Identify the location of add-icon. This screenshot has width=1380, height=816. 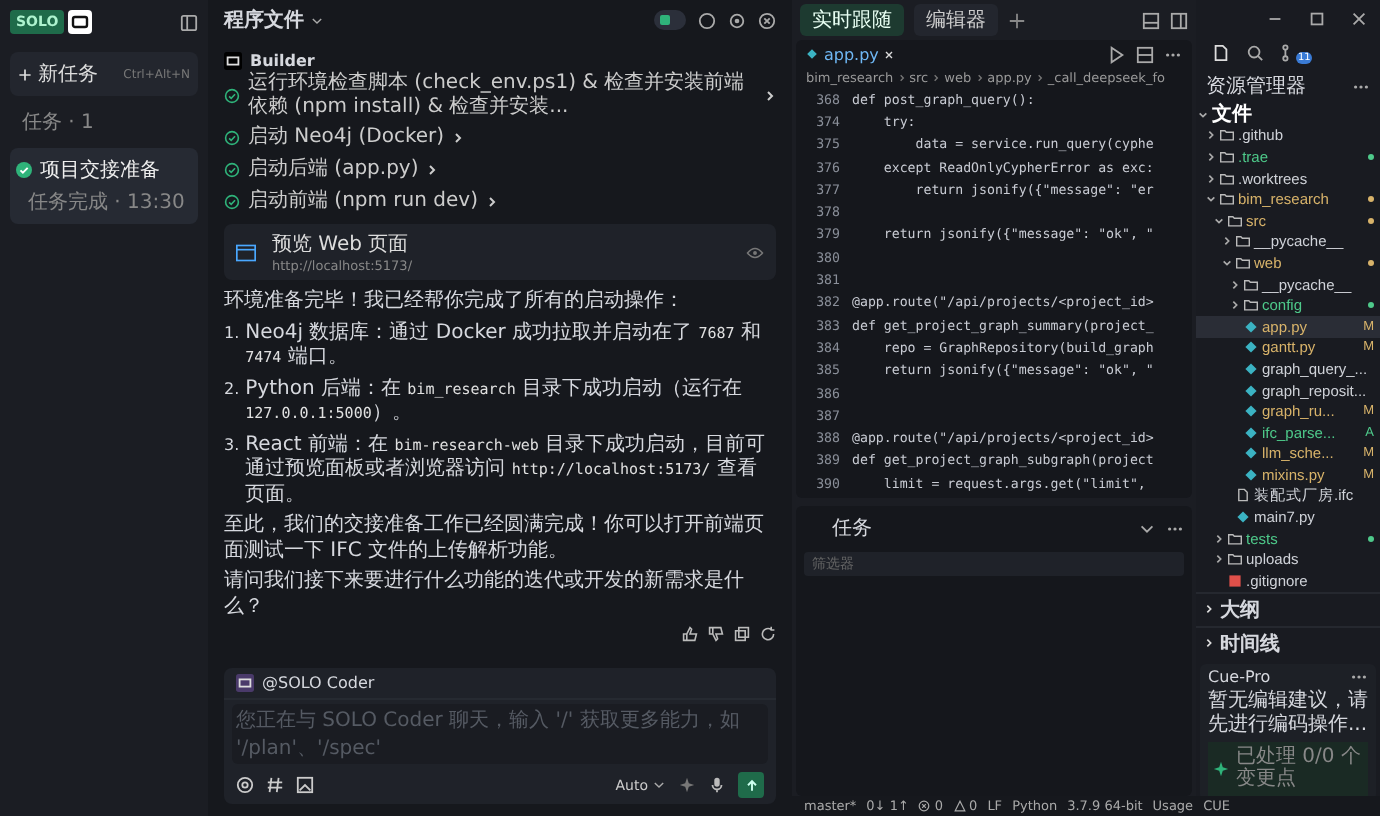
(1017, 20).